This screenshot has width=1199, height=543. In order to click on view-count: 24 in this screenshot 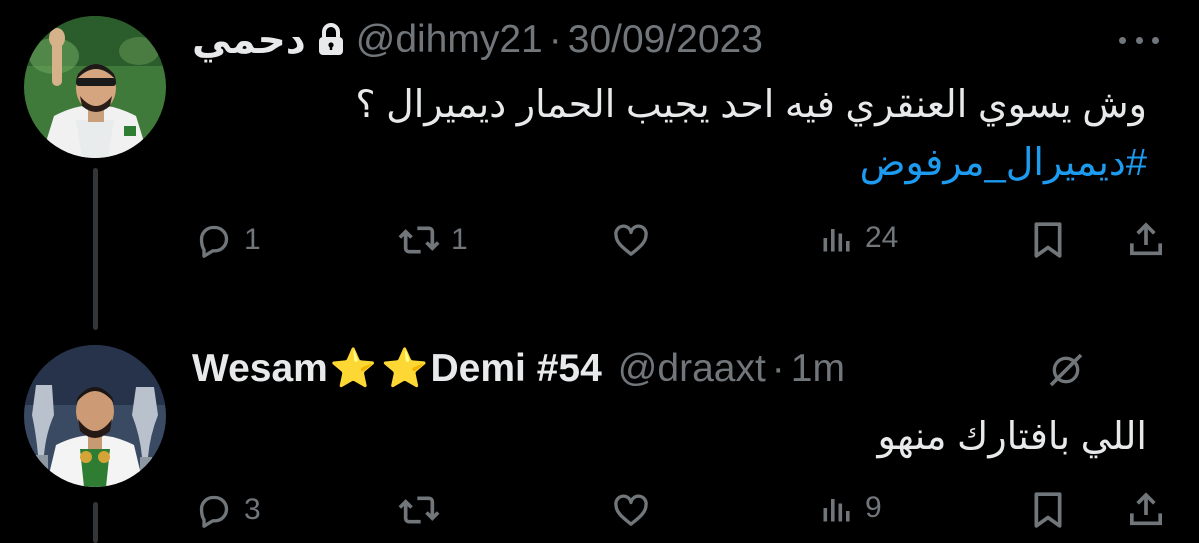, I will do `click(882, 237)`.